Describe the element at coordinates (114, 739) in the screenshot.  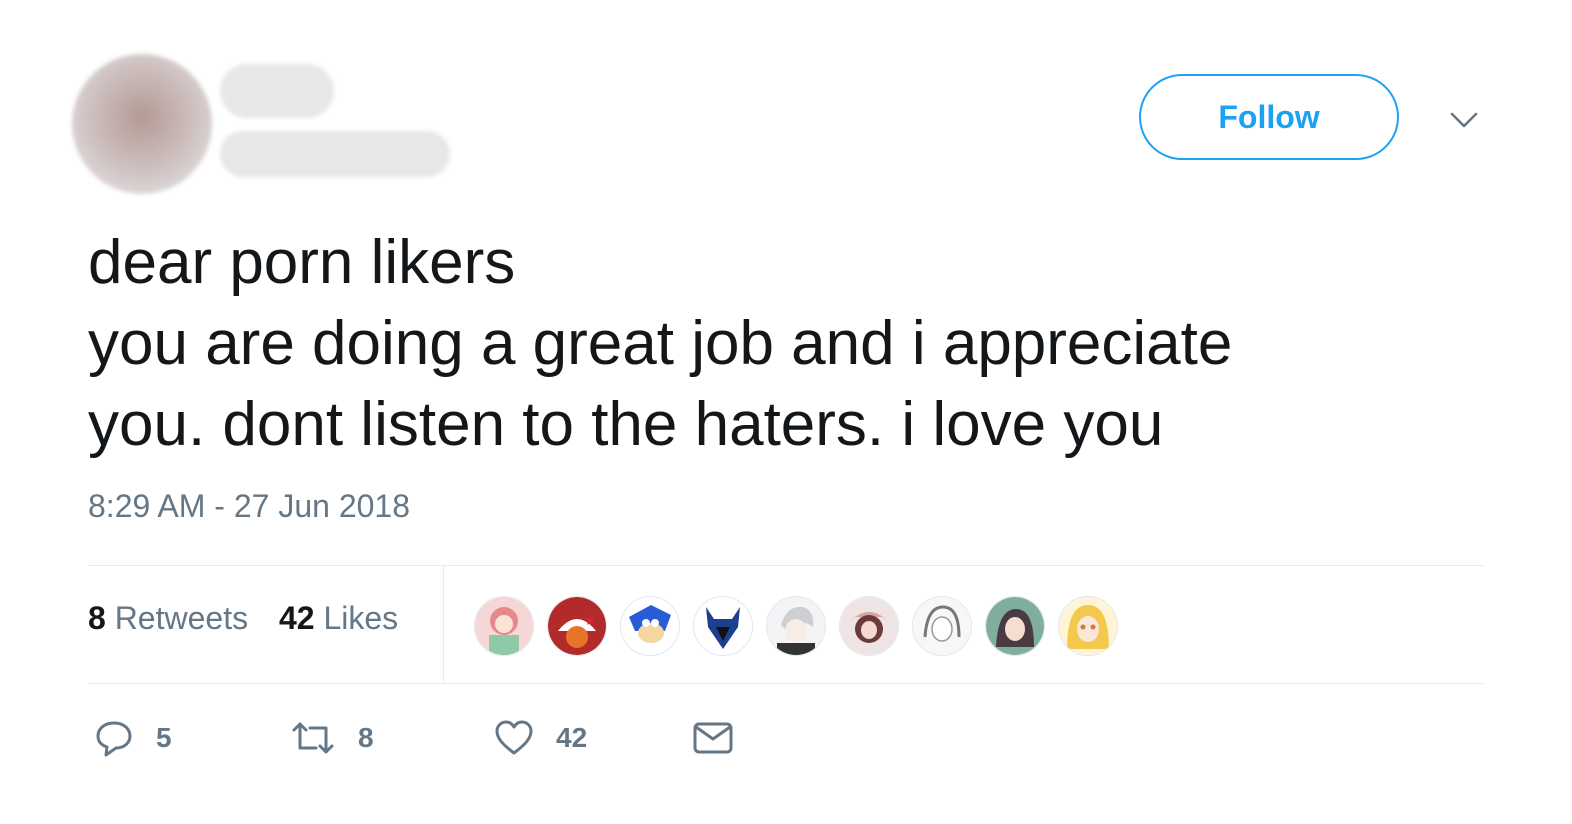
I see `reply-icon` at that location.